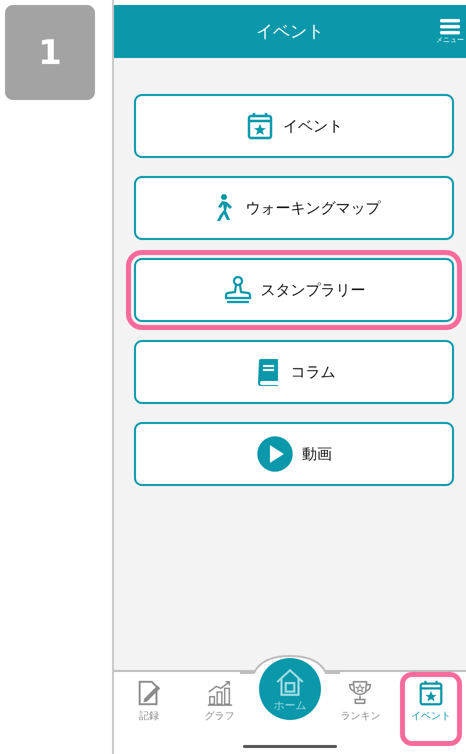  Describe the element at coordinates (294, 126) in the screenshot. I see `menu-item-button: イベント` at that location.